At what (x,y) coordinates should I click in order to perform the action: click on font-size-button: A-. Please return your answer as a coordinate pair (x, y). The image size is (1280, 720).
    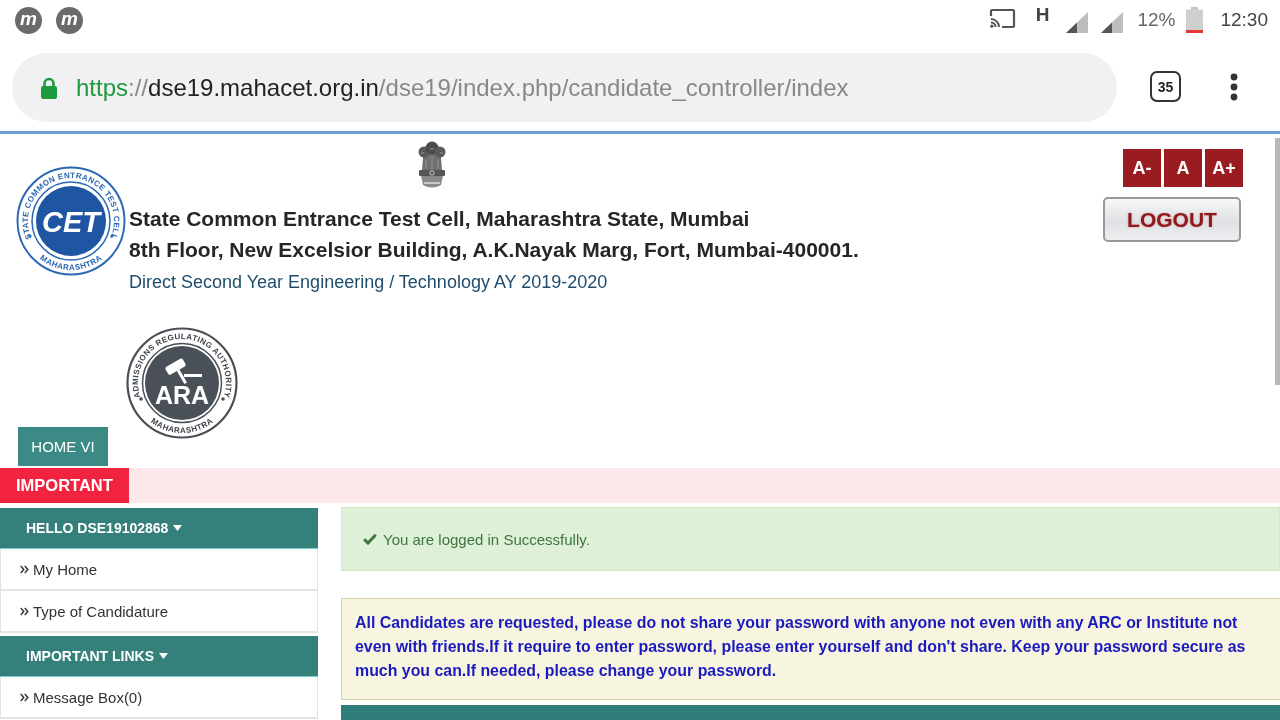
    Looking at the image, I should click on (1142, 168).